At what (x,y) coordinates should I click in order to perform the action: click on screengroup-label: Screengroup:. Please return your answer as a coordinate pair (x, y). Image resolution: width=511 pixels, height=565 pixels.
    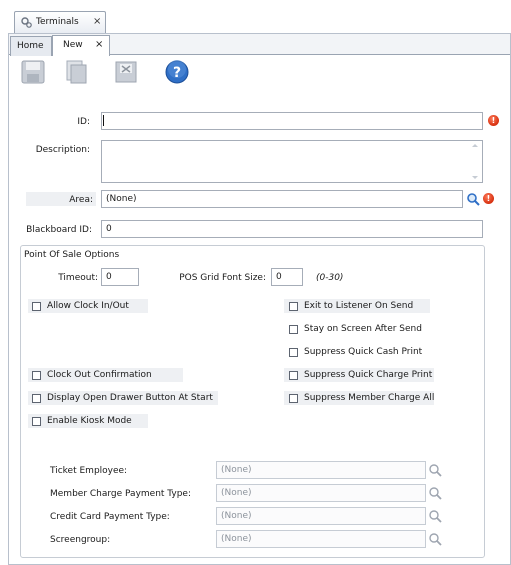
    Looking at the image, I should click on (80, 540).